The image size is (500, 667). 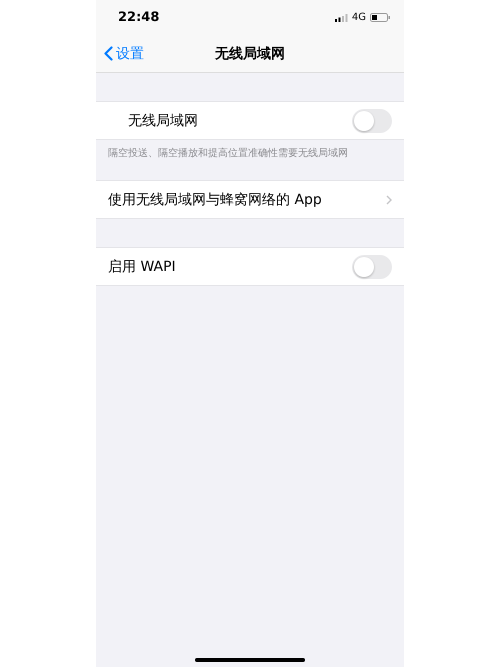 What do you see at coordinates (215, 199) in the screenshot?
I see `row-label: 使用无线局域网与蜂窝网络的 App` at bounding box center [215, 199].